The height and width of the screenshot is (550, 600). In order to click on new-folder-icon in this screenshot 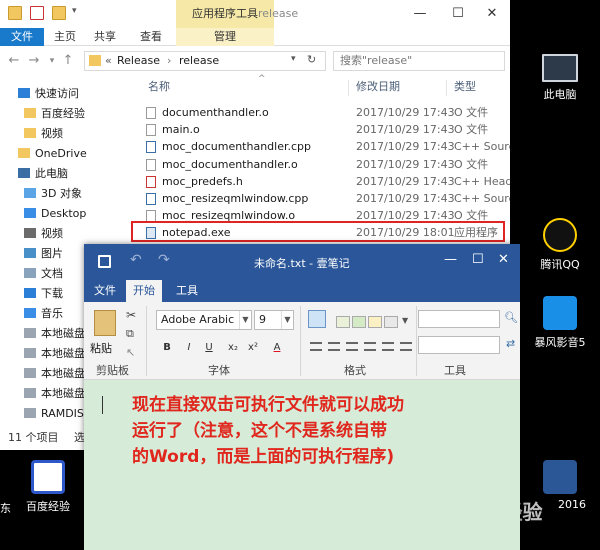, I will do `click(59, 13)`.